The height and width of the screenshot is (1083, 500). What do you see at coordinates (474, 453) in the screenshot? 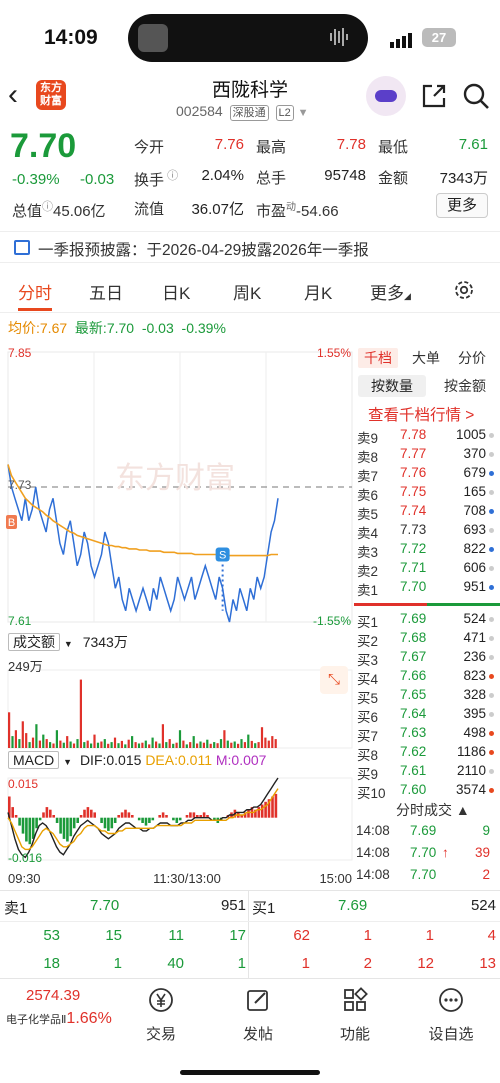
I see `level-volume: 370` at bounding box center [474, 453].